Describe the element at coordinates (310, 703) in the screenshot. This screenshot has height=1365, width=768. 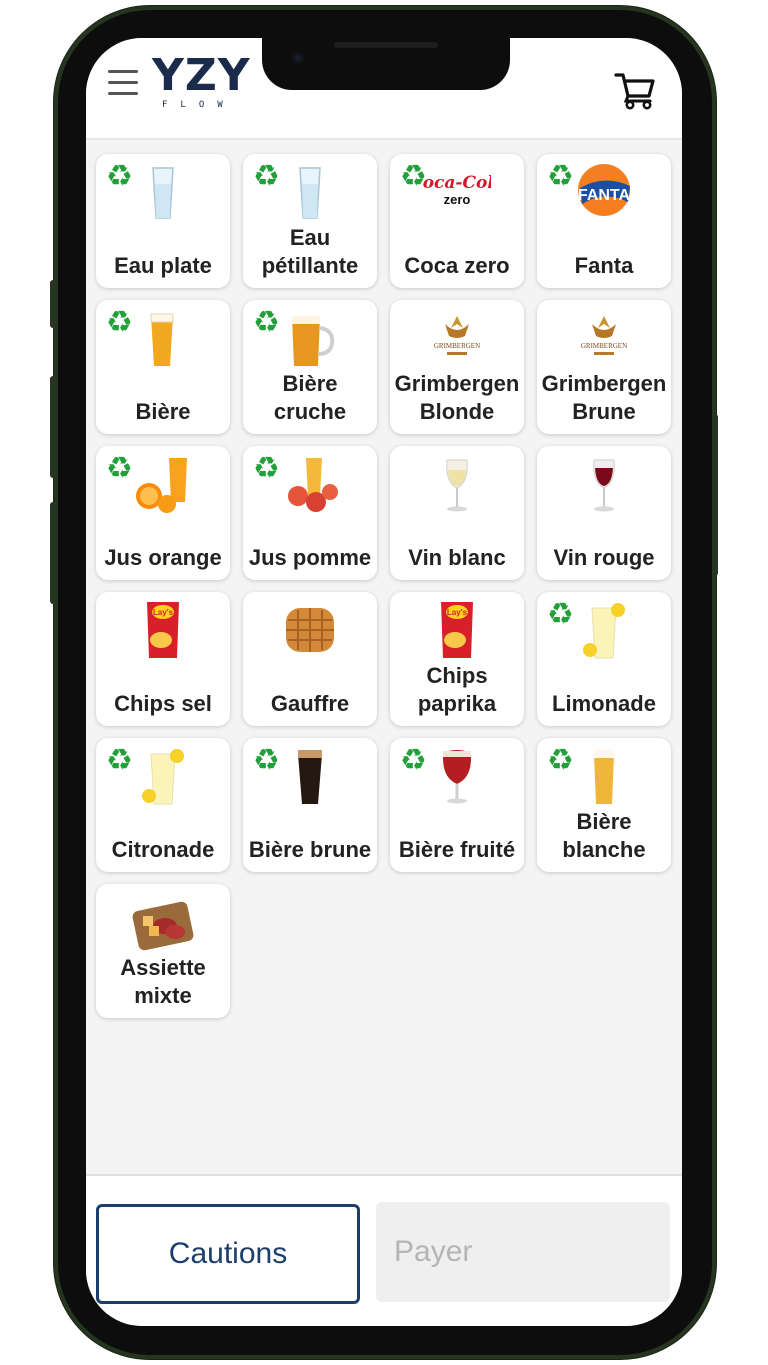
I see `product-label: Gauffre` at that location.